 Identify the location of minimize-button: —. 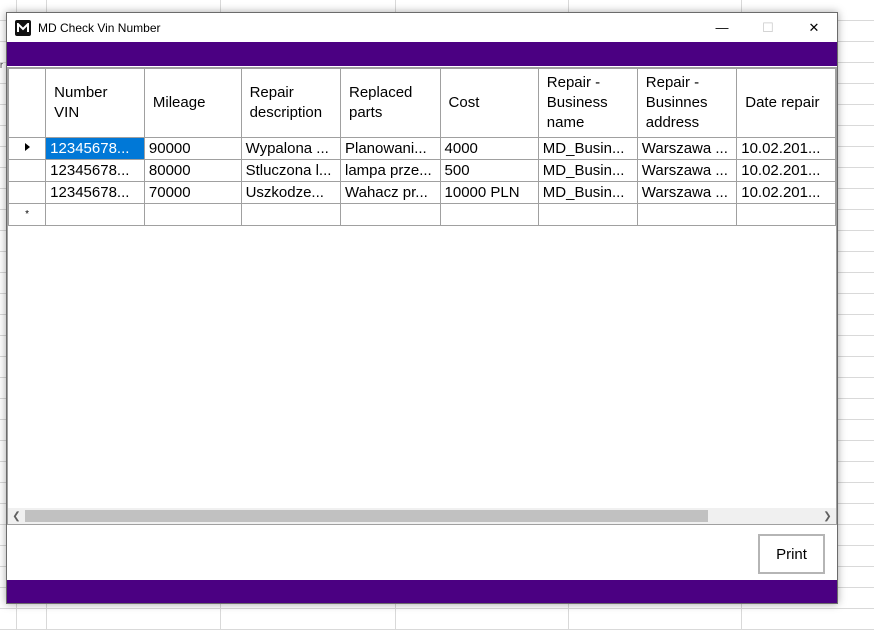
(722, 27).